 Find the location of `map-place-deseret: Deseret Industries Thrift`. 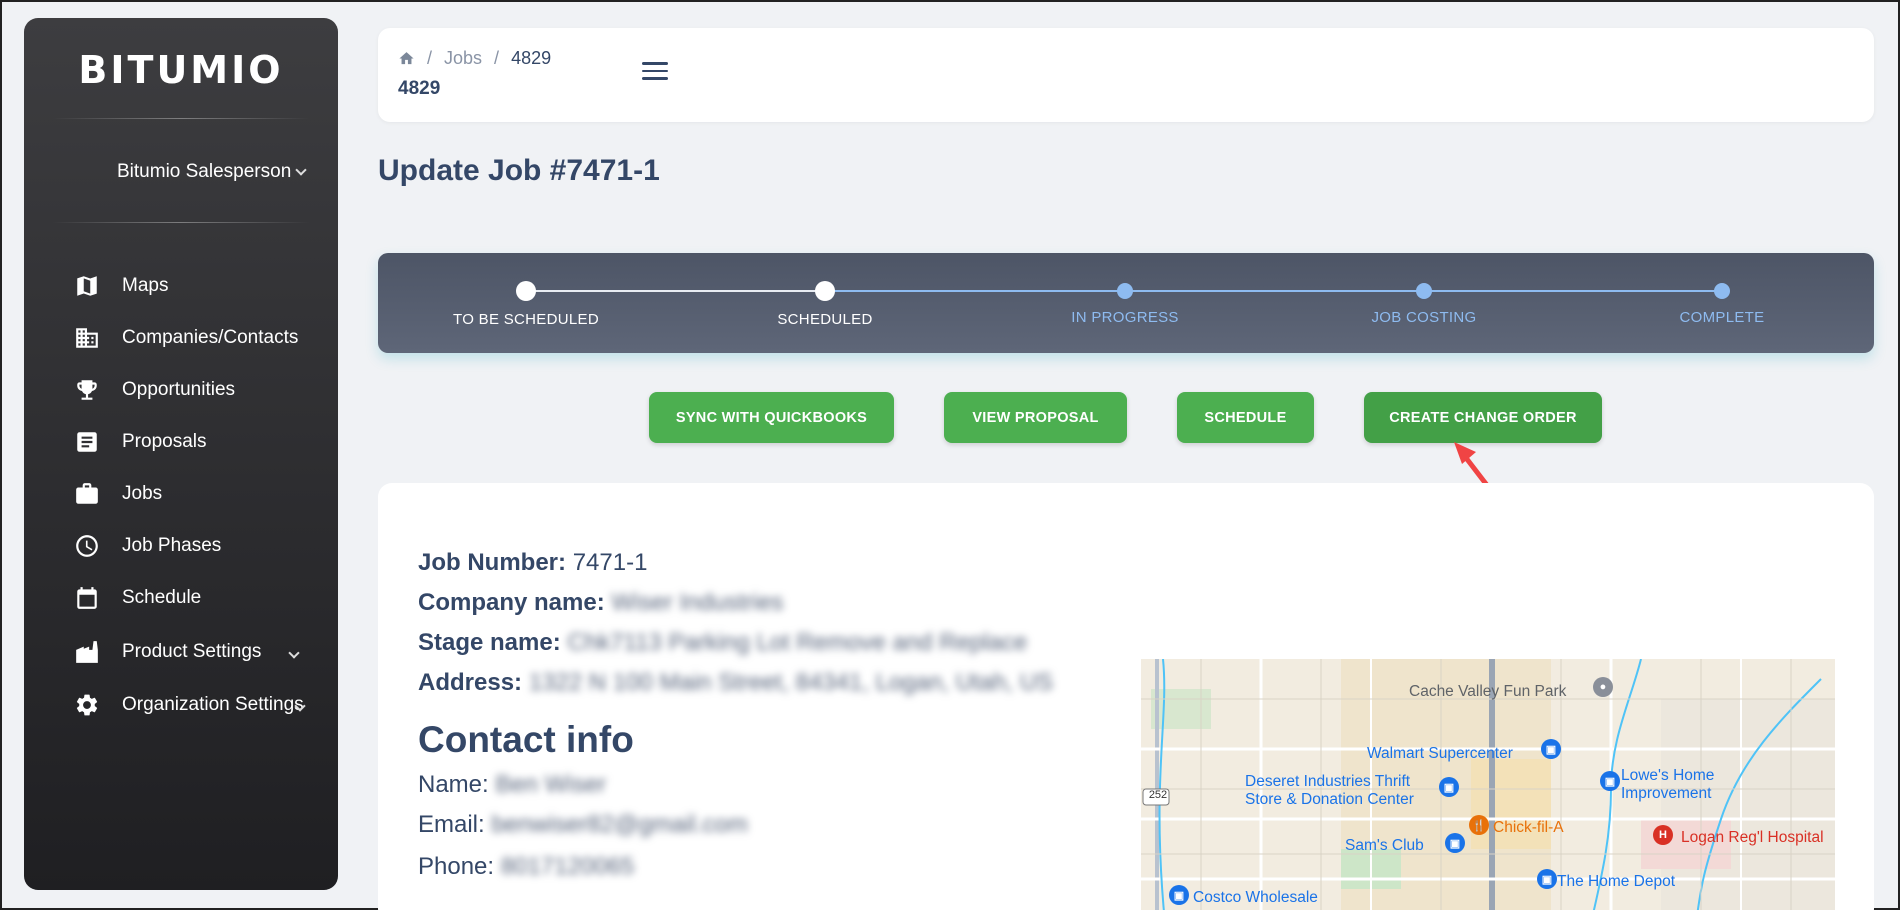

map-place-deseret: Deseret Industries Thrift is located at coordinates (1327, 782).